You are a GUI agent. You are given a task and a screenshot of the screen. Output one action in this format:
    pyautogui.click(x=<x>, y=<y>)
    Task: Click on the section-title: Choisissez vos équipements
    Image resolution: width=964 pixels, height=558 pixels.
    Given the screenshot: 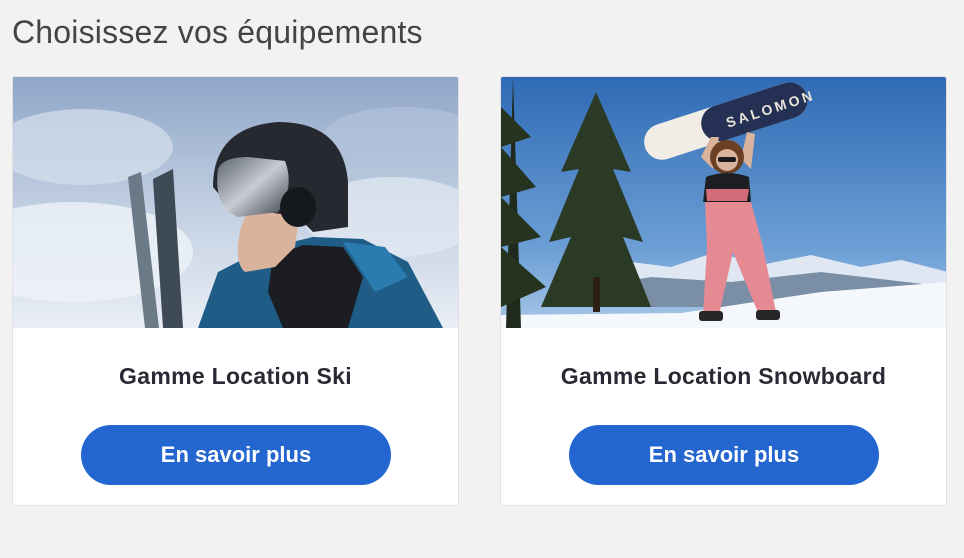 What is the action you would take?
    pyautogui.click(x=217, y=32)
    